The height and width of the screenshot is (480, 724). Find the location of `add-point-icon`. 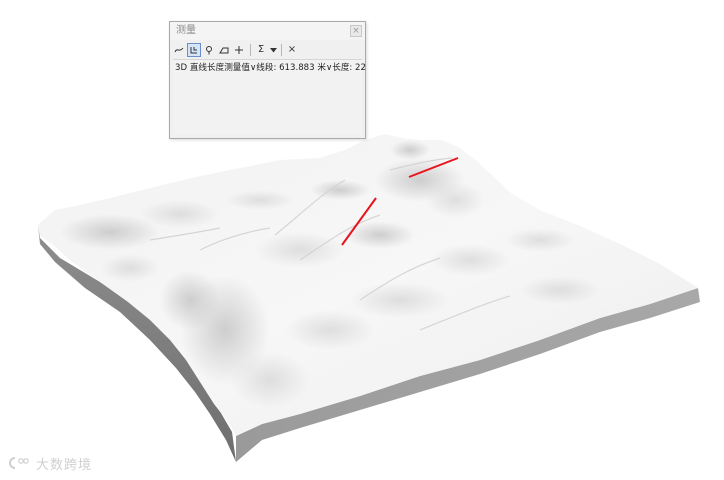

add-point-icon is located at coordinates (239, 50).